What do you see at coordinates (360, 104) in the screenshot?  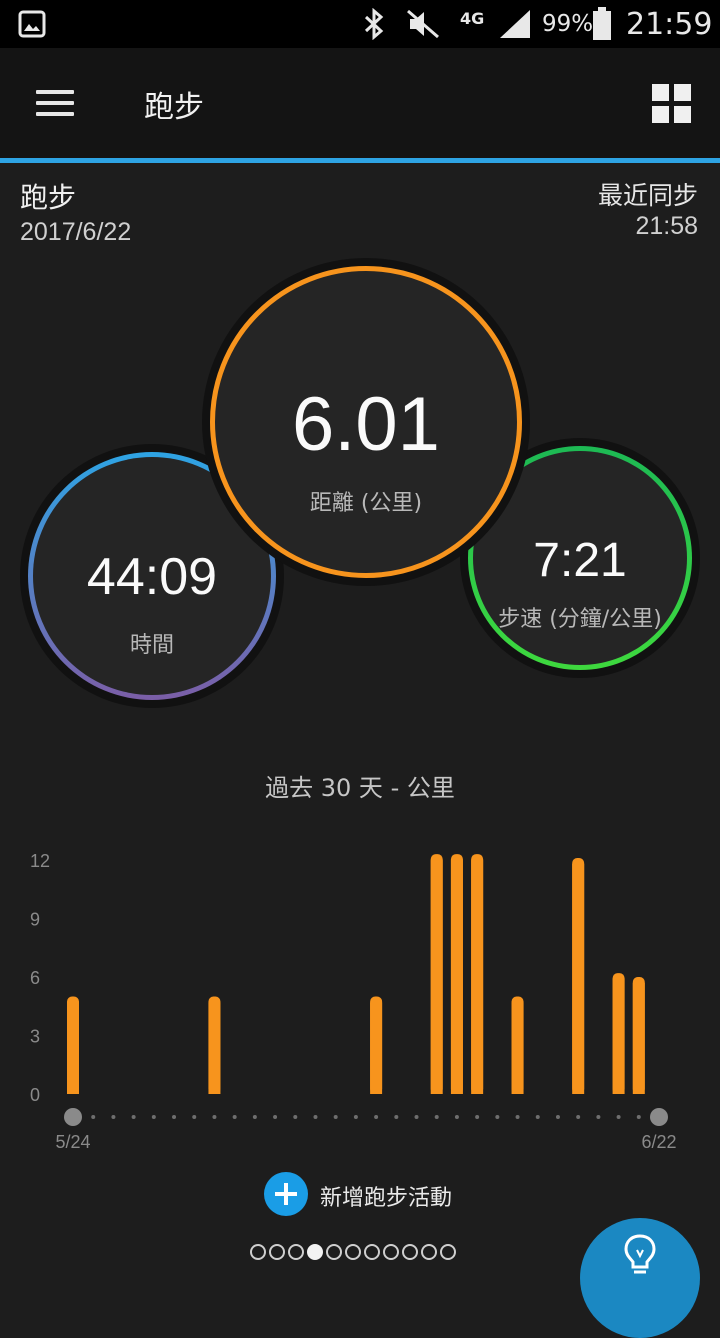 I see `app-bar` at bounding box center [360, 104].